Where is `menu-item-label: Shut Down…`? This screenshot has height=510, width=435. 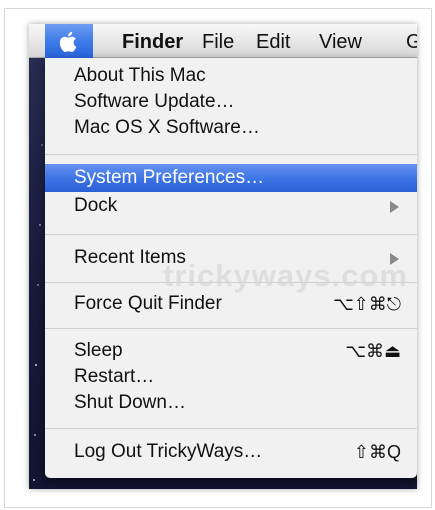
menu-item-label: Shut Down… is located at coordinates (130, 402).